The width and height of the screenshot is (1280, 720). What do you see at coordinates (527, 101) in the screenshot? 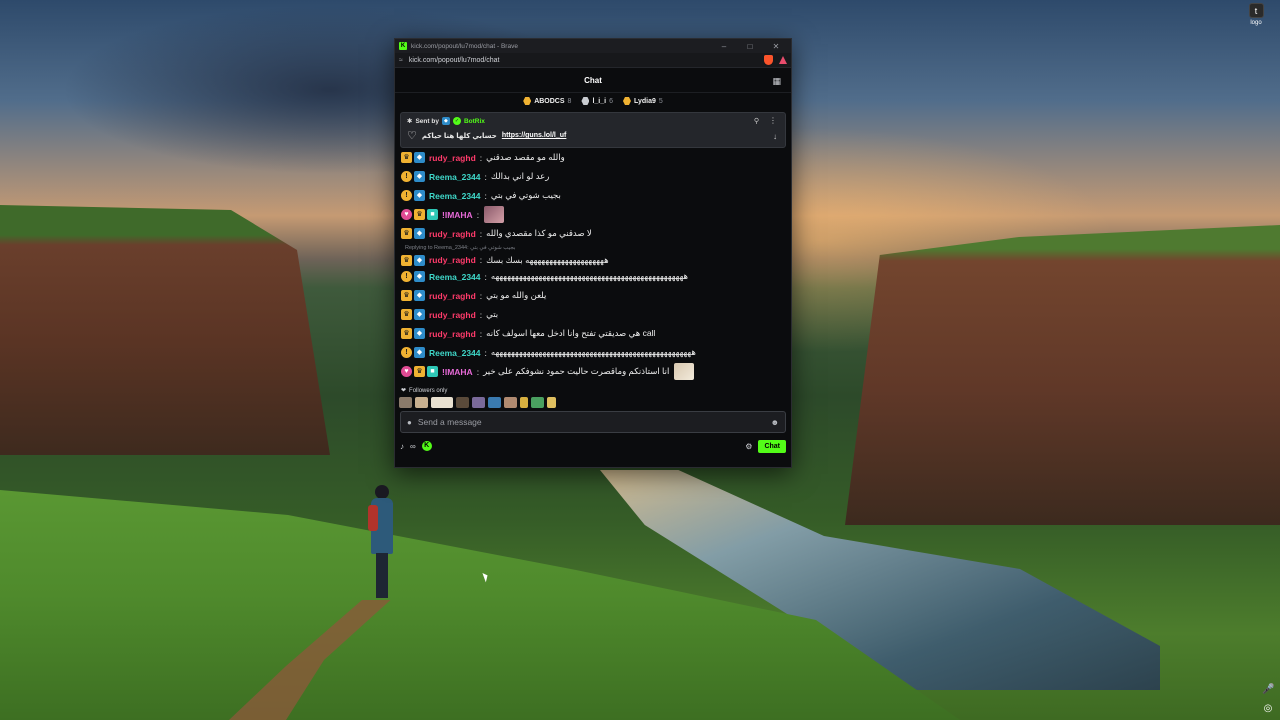
I see `gold-badge-icon` at bounding box center [527, 101].